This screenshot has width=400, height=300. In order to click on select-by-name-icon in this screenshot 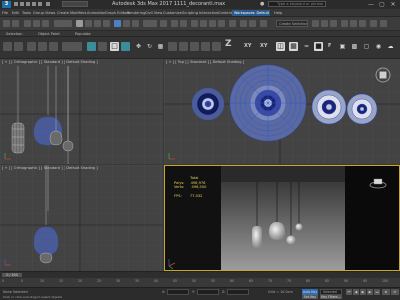, I will do `click(102, 46)`.